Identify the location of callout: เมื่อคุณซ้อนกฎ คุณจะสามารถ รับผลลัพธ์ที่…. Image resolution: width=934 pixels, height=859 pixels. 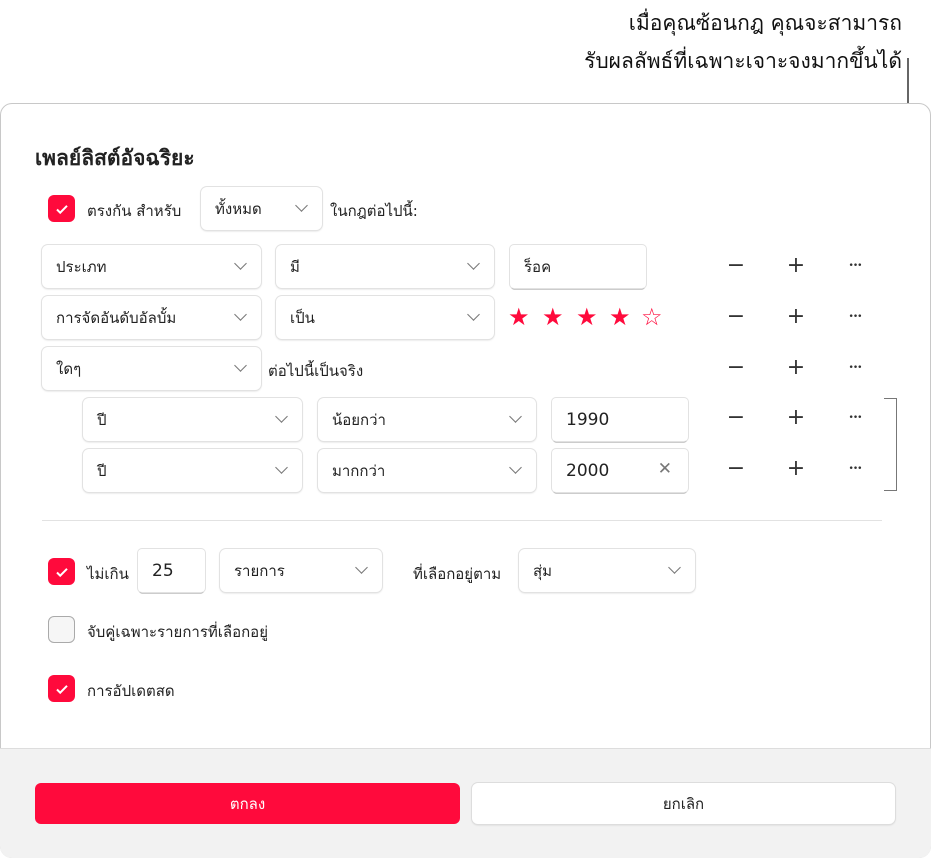
(743, 42).